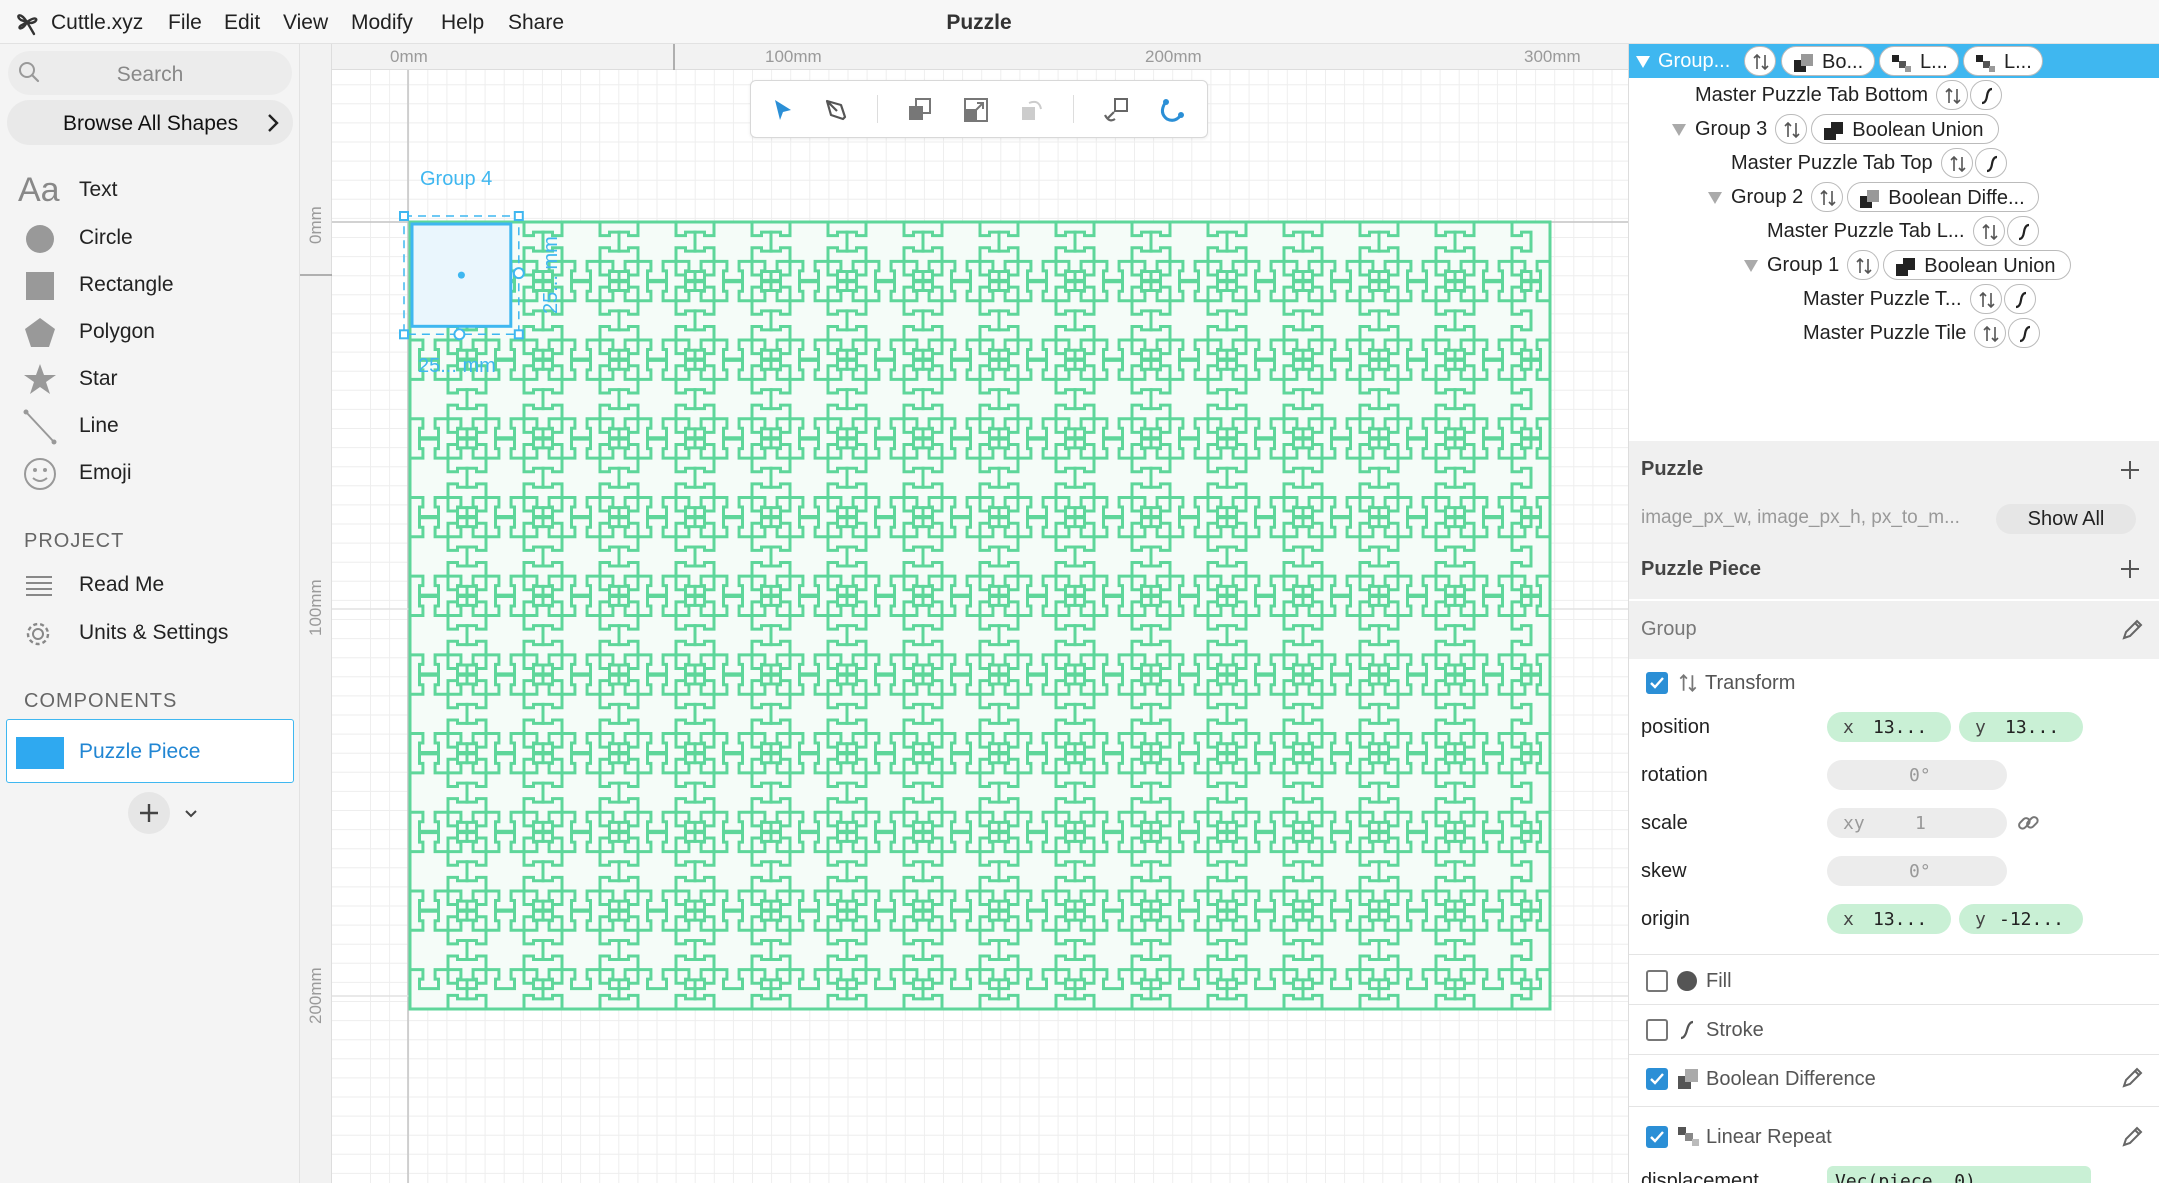  Describe the element at coordinates (1980, 727) in the screenshot. I see `axis-y-label: y` at that location.